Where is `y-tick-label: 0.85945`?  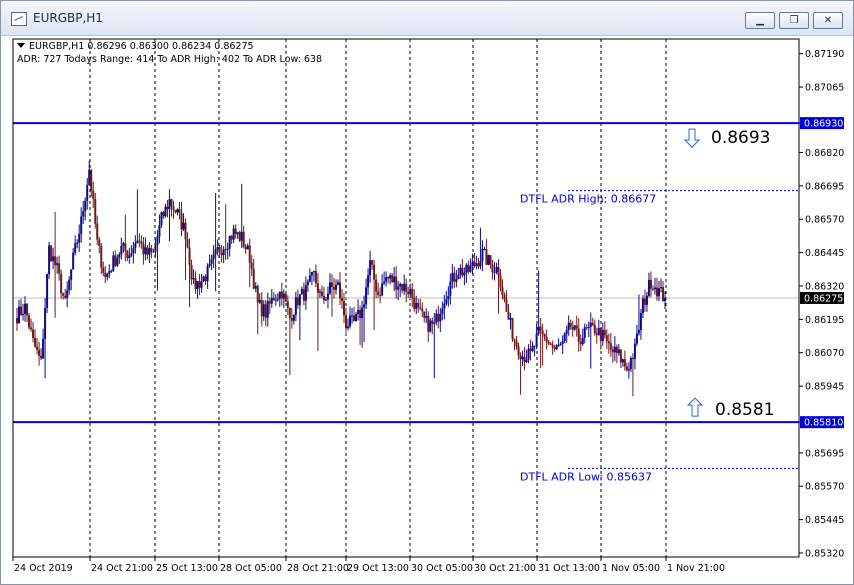 y-tick-label: 0.85945 is located at coordinates (824, 387).